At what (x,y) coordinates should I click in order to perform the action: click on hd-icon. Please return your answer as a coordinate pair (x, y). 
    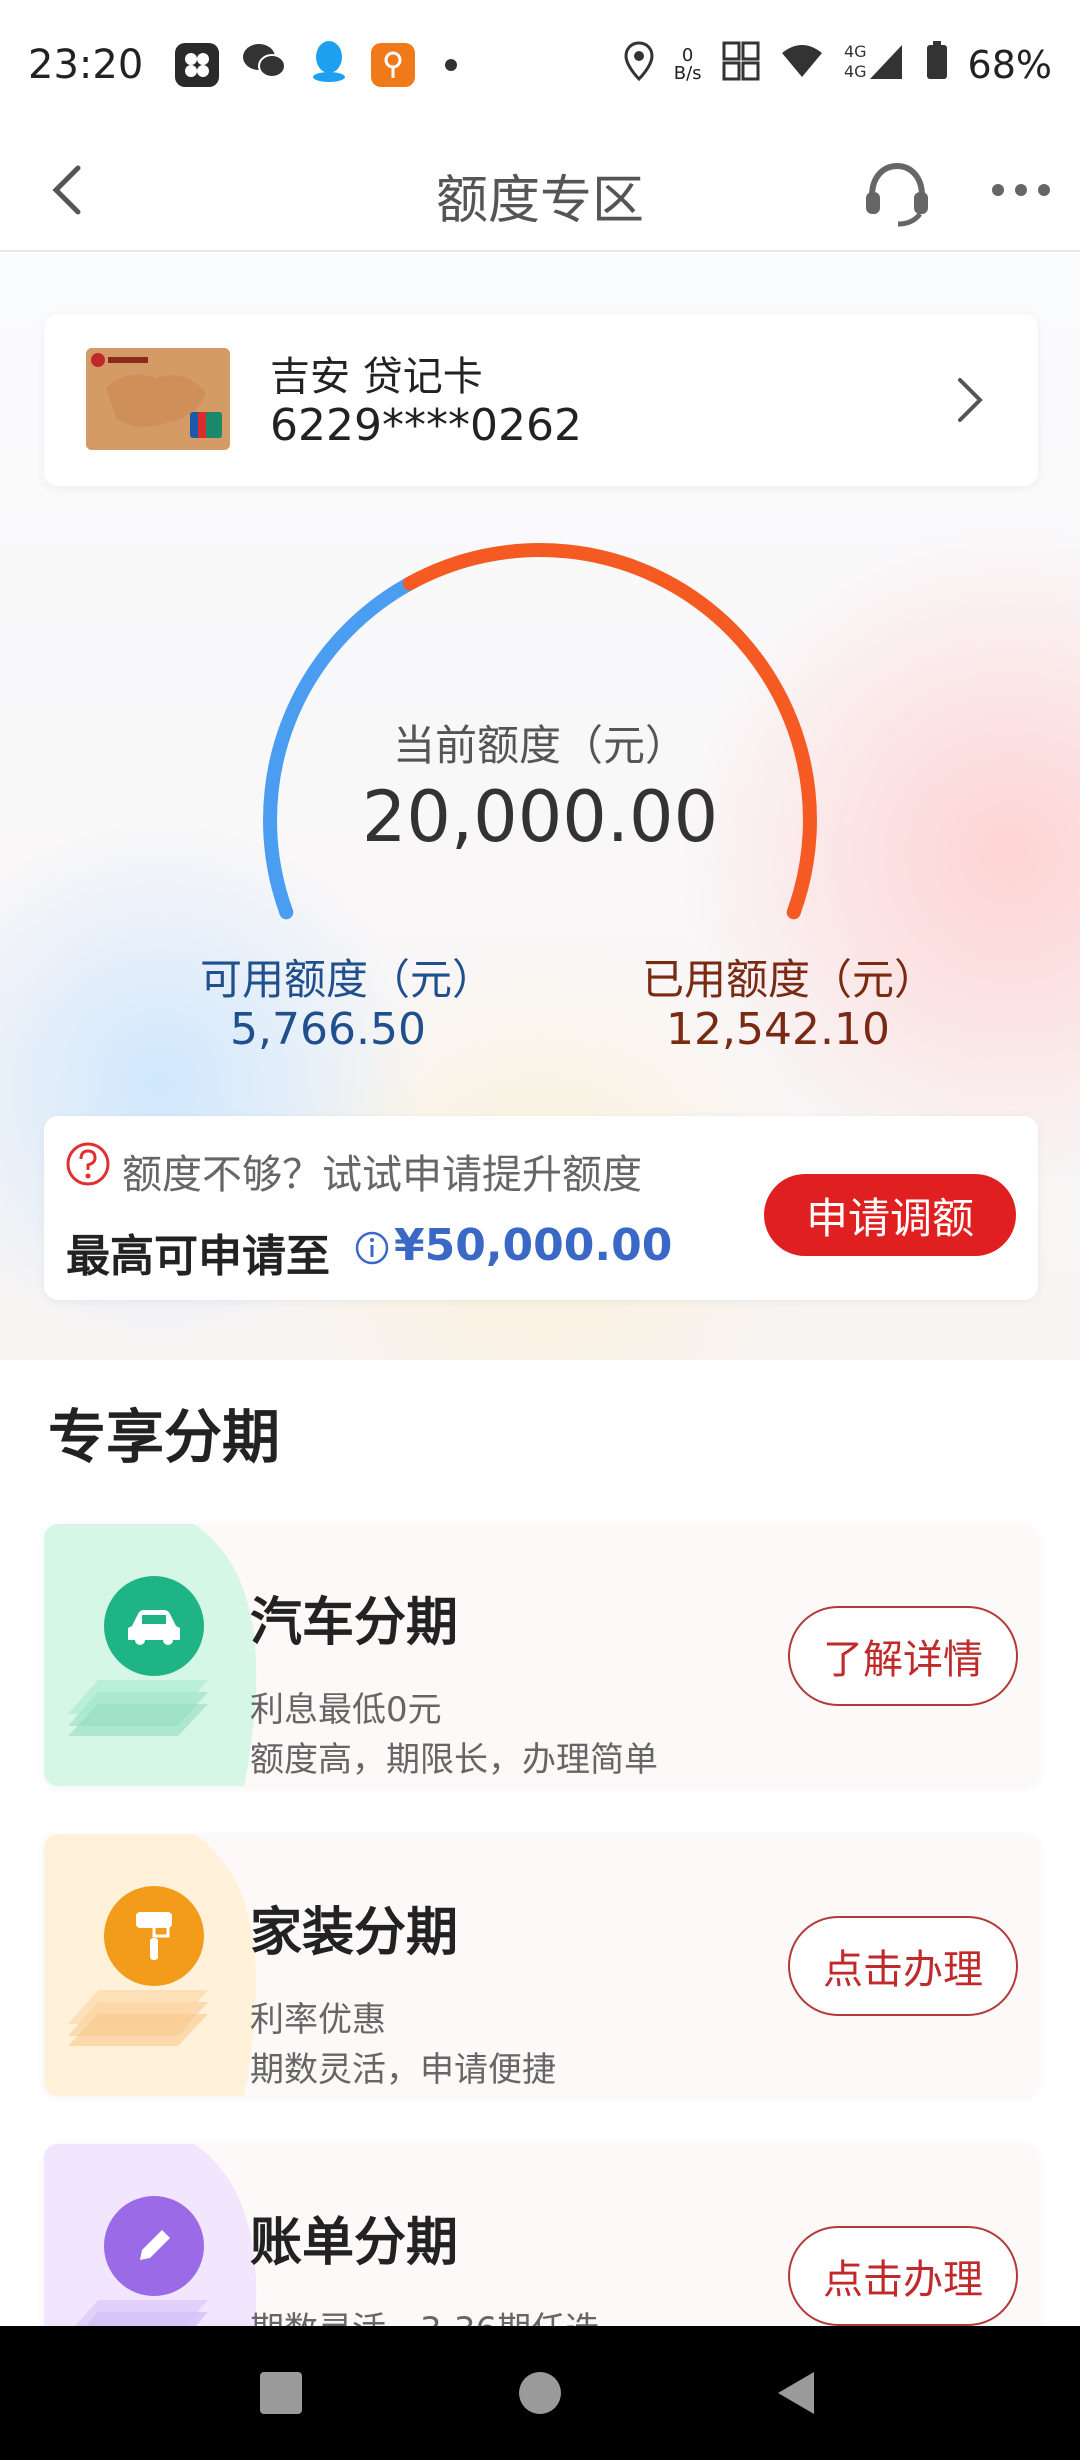
    Looking at the image, I should click on (741, 65).